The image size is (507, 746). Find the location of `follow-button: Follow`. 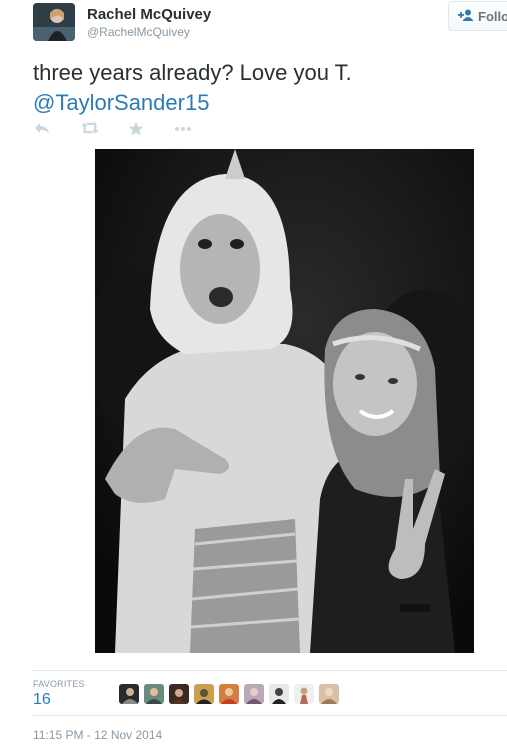

follow-button: Follow is located at coordinates (477, 16).